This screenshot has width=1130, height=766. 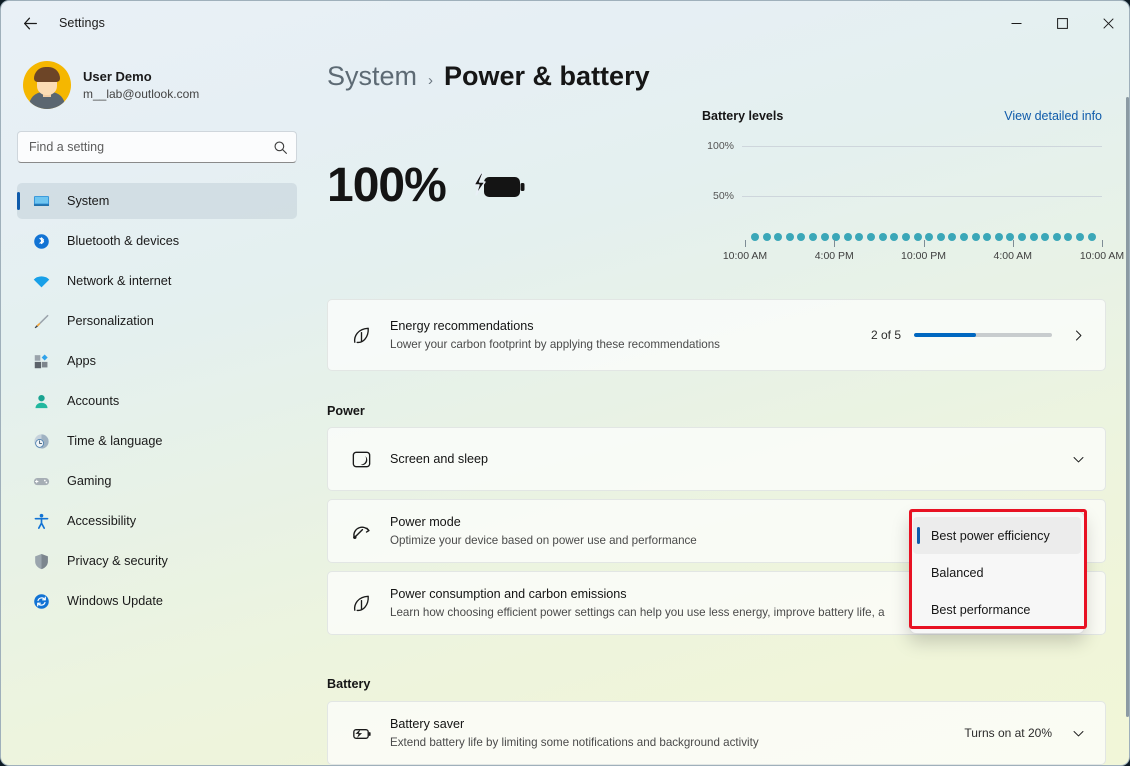 What do you see at coordinates (1053, 116) in the screenshot?
I see `view-detailed-info-link: View detailed info` at bounding box center [1053, 116].